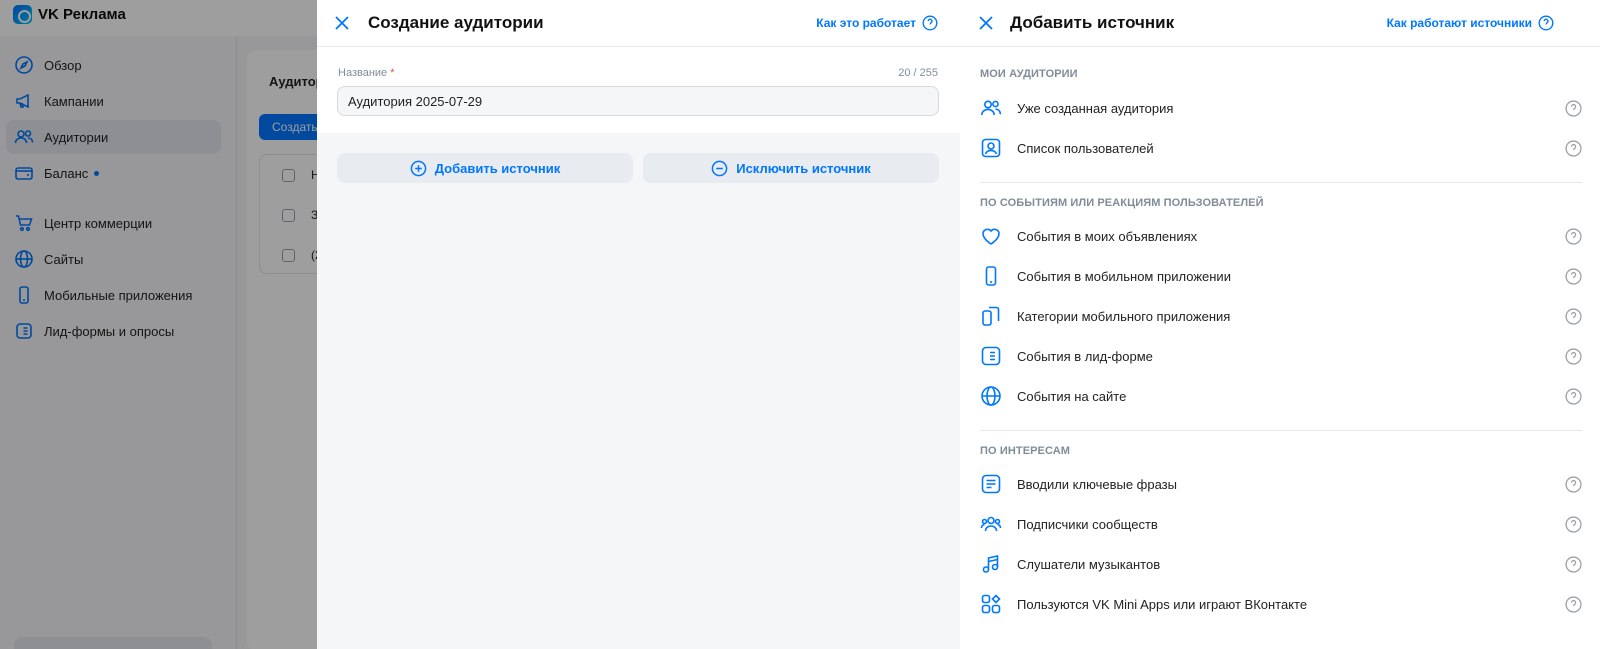 This screenshot has width=1600, height=649. What do you see at coordinates (1281, 316) in the screenshot?
I see `source-item-mobile-app-categories: Категории мобильного приложения` at bounding box center [1281, 316].